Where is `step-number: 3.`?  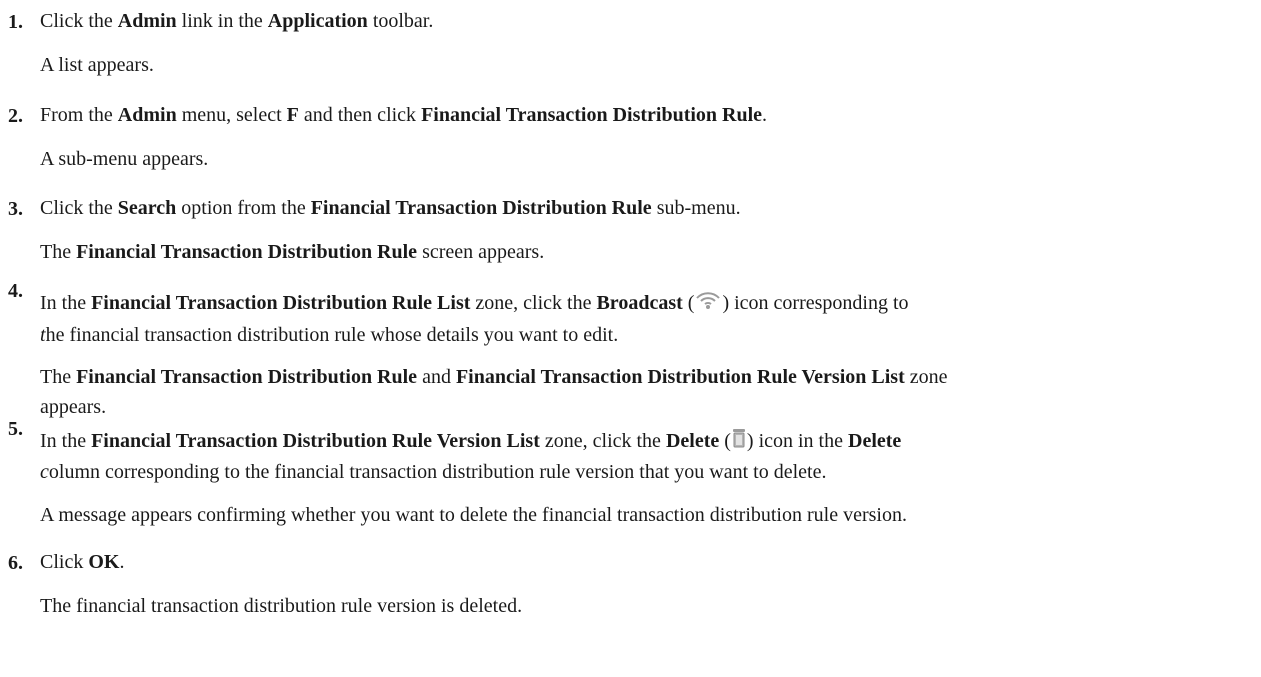 step-number: 3. is located at coordinates (15, 209).